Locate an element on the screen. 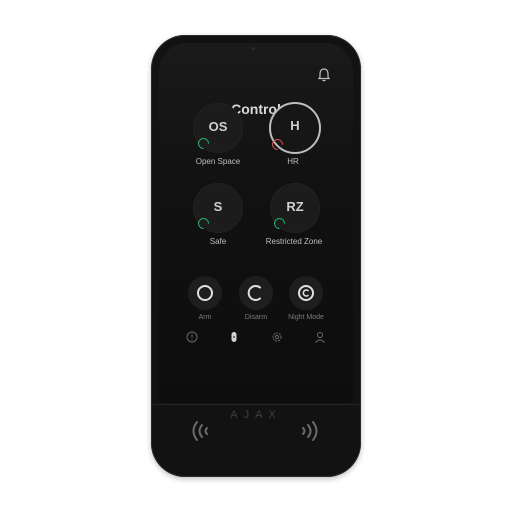 The width and height of the screenshot is (512, 512). zone-code: OS is located at coordinates (218, 126).